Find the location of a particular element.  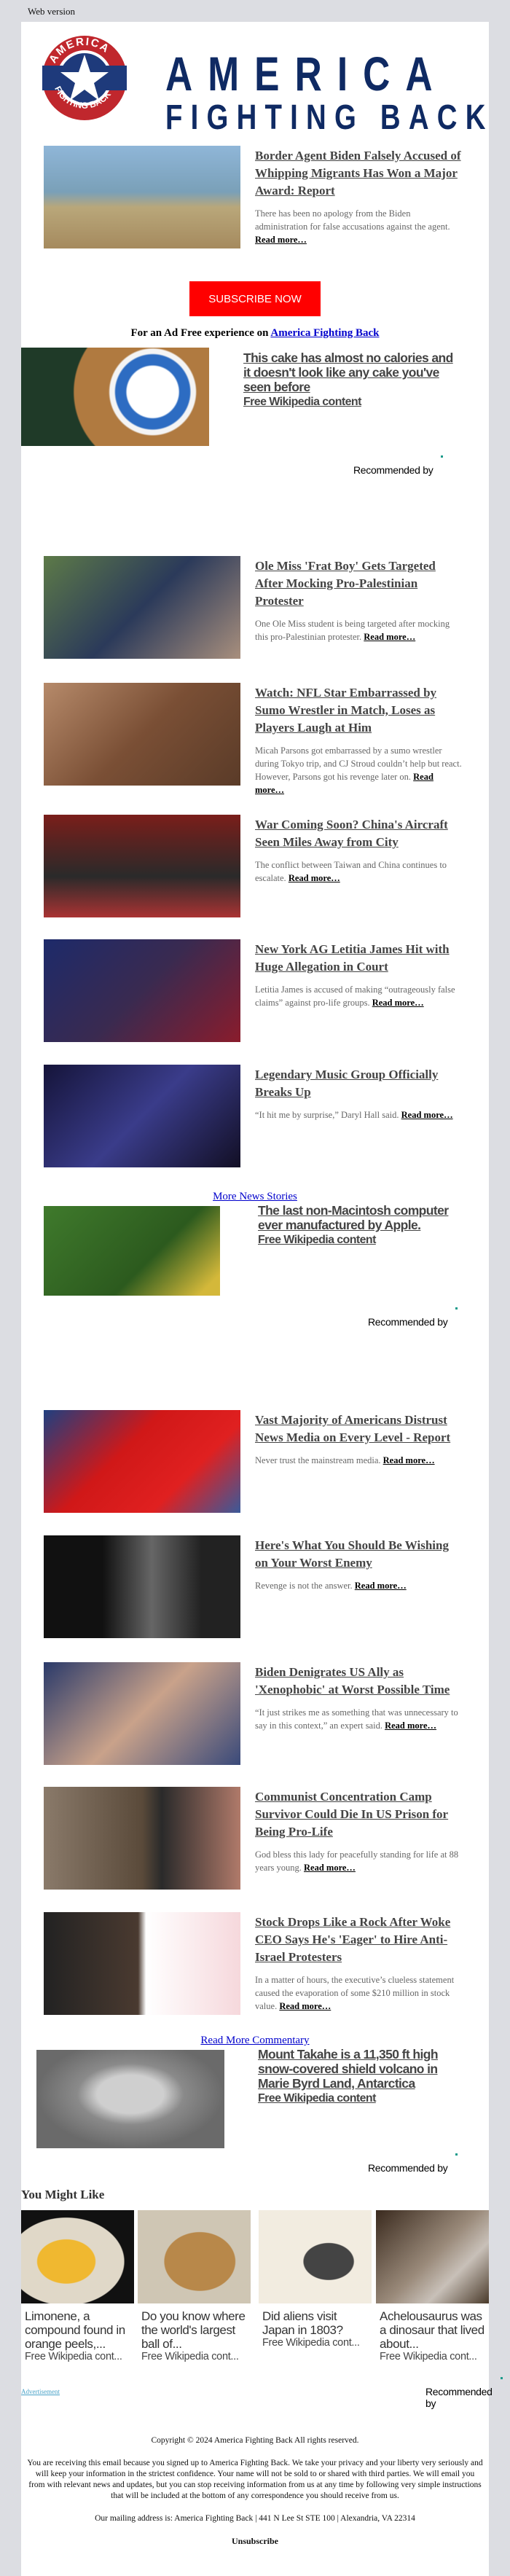

unsubscribe-link: Unsubscribe is located at coordinates (255, 2541).